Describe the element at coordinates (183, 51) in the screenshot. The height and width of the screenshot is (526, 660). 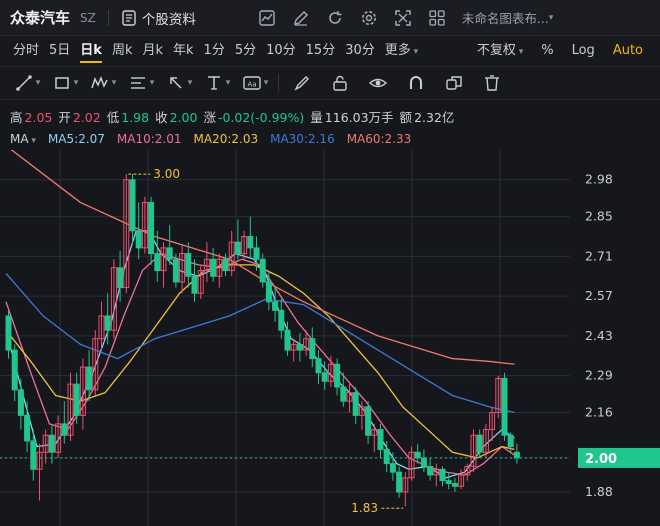
I see `period-tab-5: 年k` at that location.